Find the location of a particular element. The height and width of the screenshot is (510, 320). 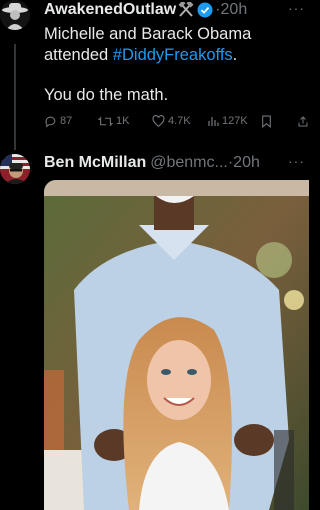

share-icon is located at coordinates (303, 120).